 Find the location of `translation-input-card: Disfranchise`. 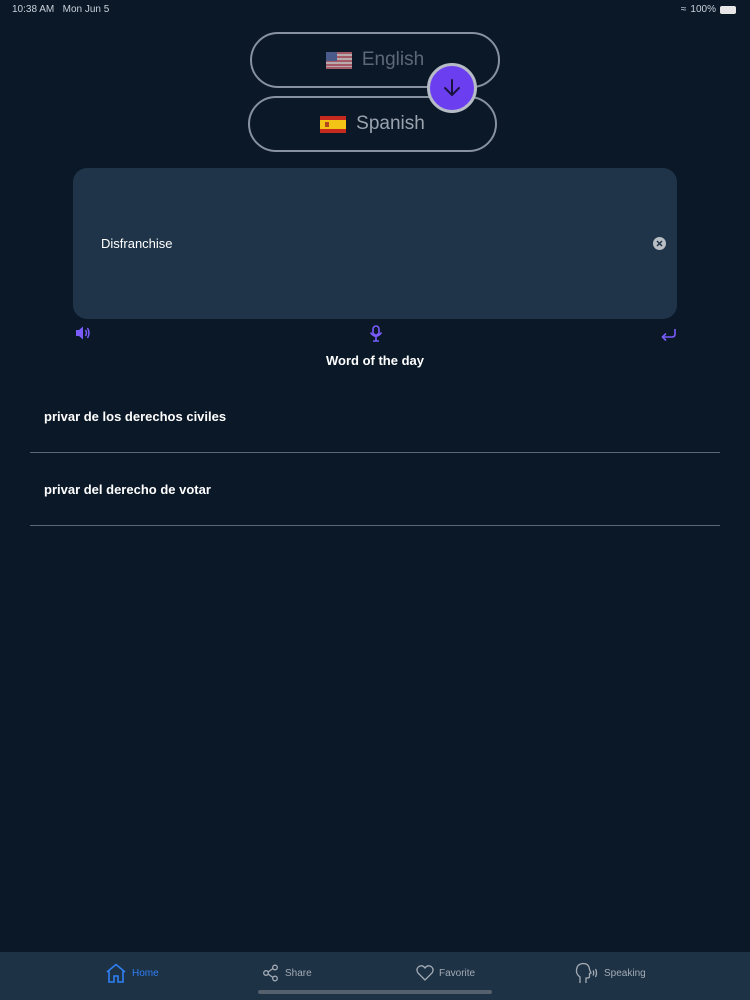

translation-input-card: Disfranchise is located at coordinates (375, 243).